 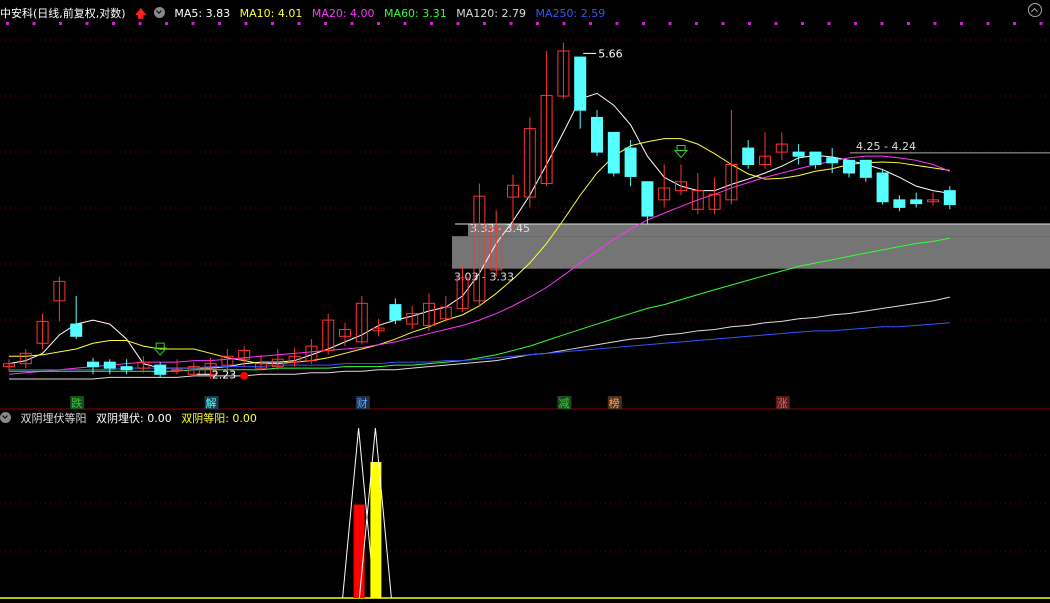 I want to click on signal-labels: 跌解财减榜涨, so click(x=430, y=403).